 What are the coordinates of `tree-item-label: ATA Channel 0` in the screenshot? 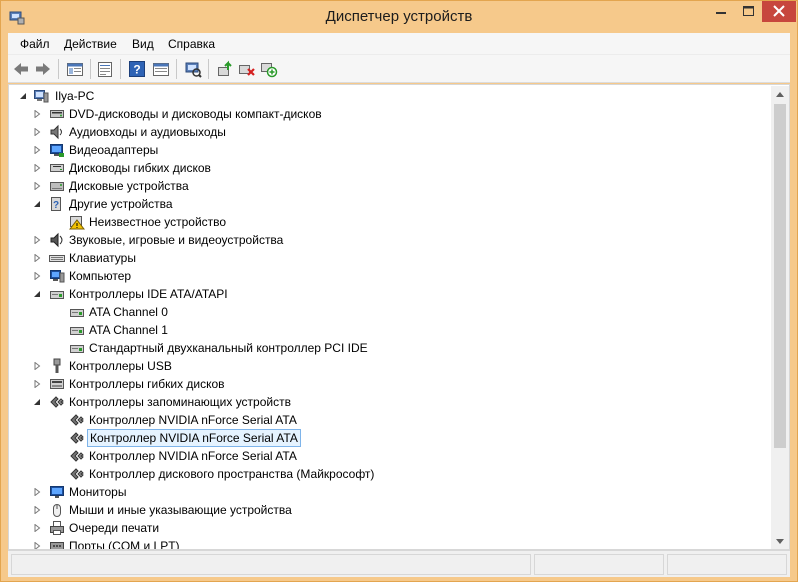 It's located at (128, 312).